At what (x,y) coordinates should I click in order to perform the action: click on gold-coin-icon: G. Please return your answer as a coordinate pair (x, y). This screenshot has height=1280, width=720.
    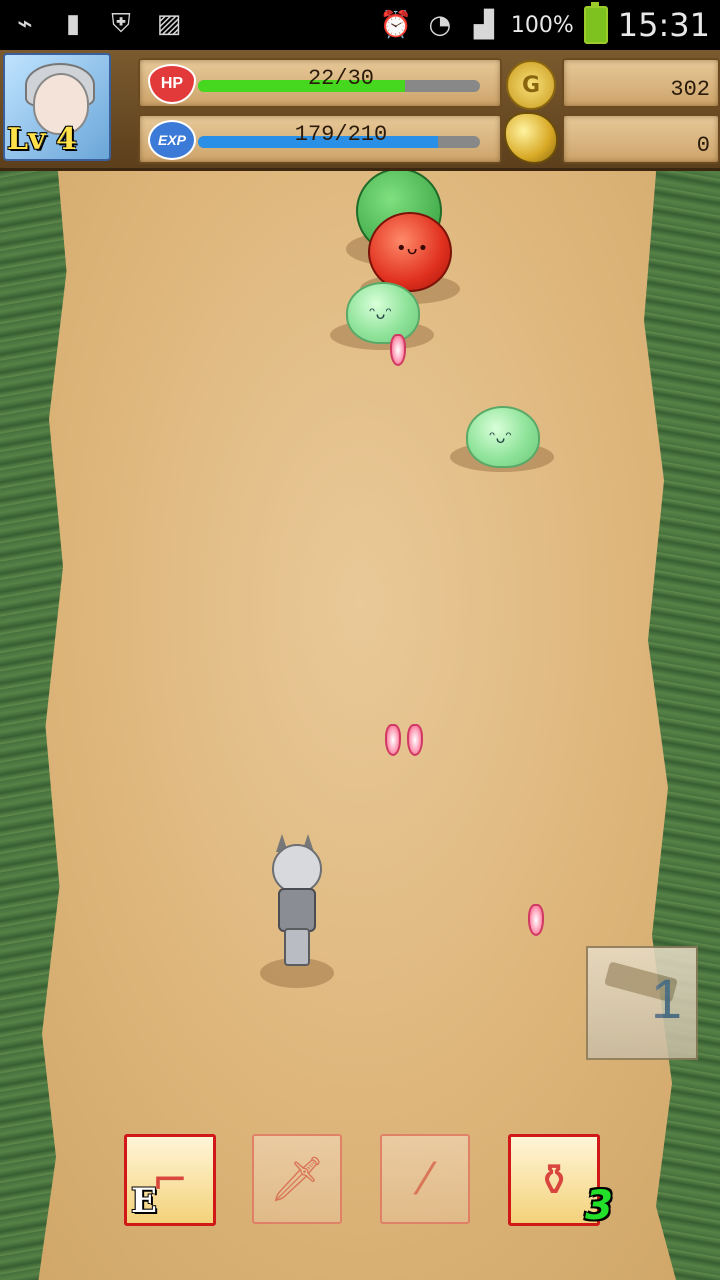
    Looking at the image, I should click on (531, 85).